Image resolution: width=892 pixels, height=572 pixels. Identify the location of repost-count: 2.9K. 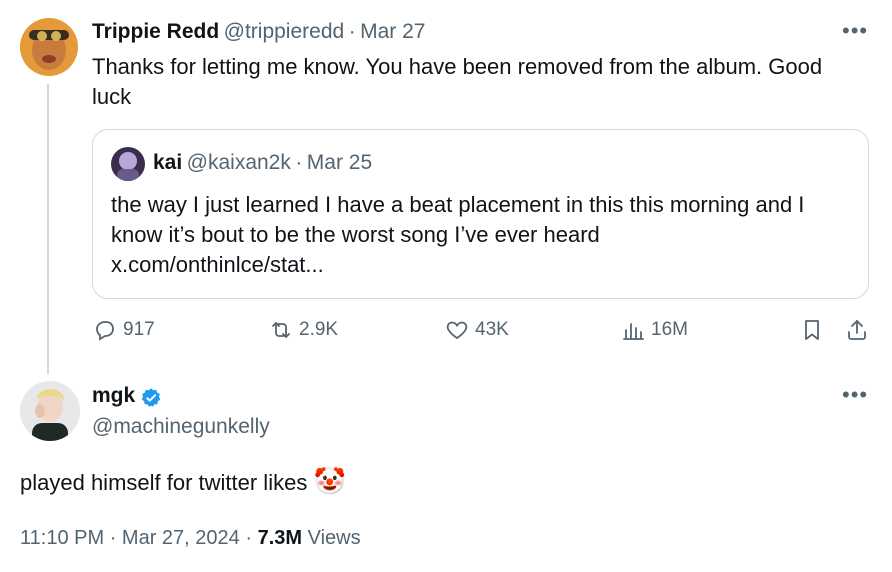
(319, 329).